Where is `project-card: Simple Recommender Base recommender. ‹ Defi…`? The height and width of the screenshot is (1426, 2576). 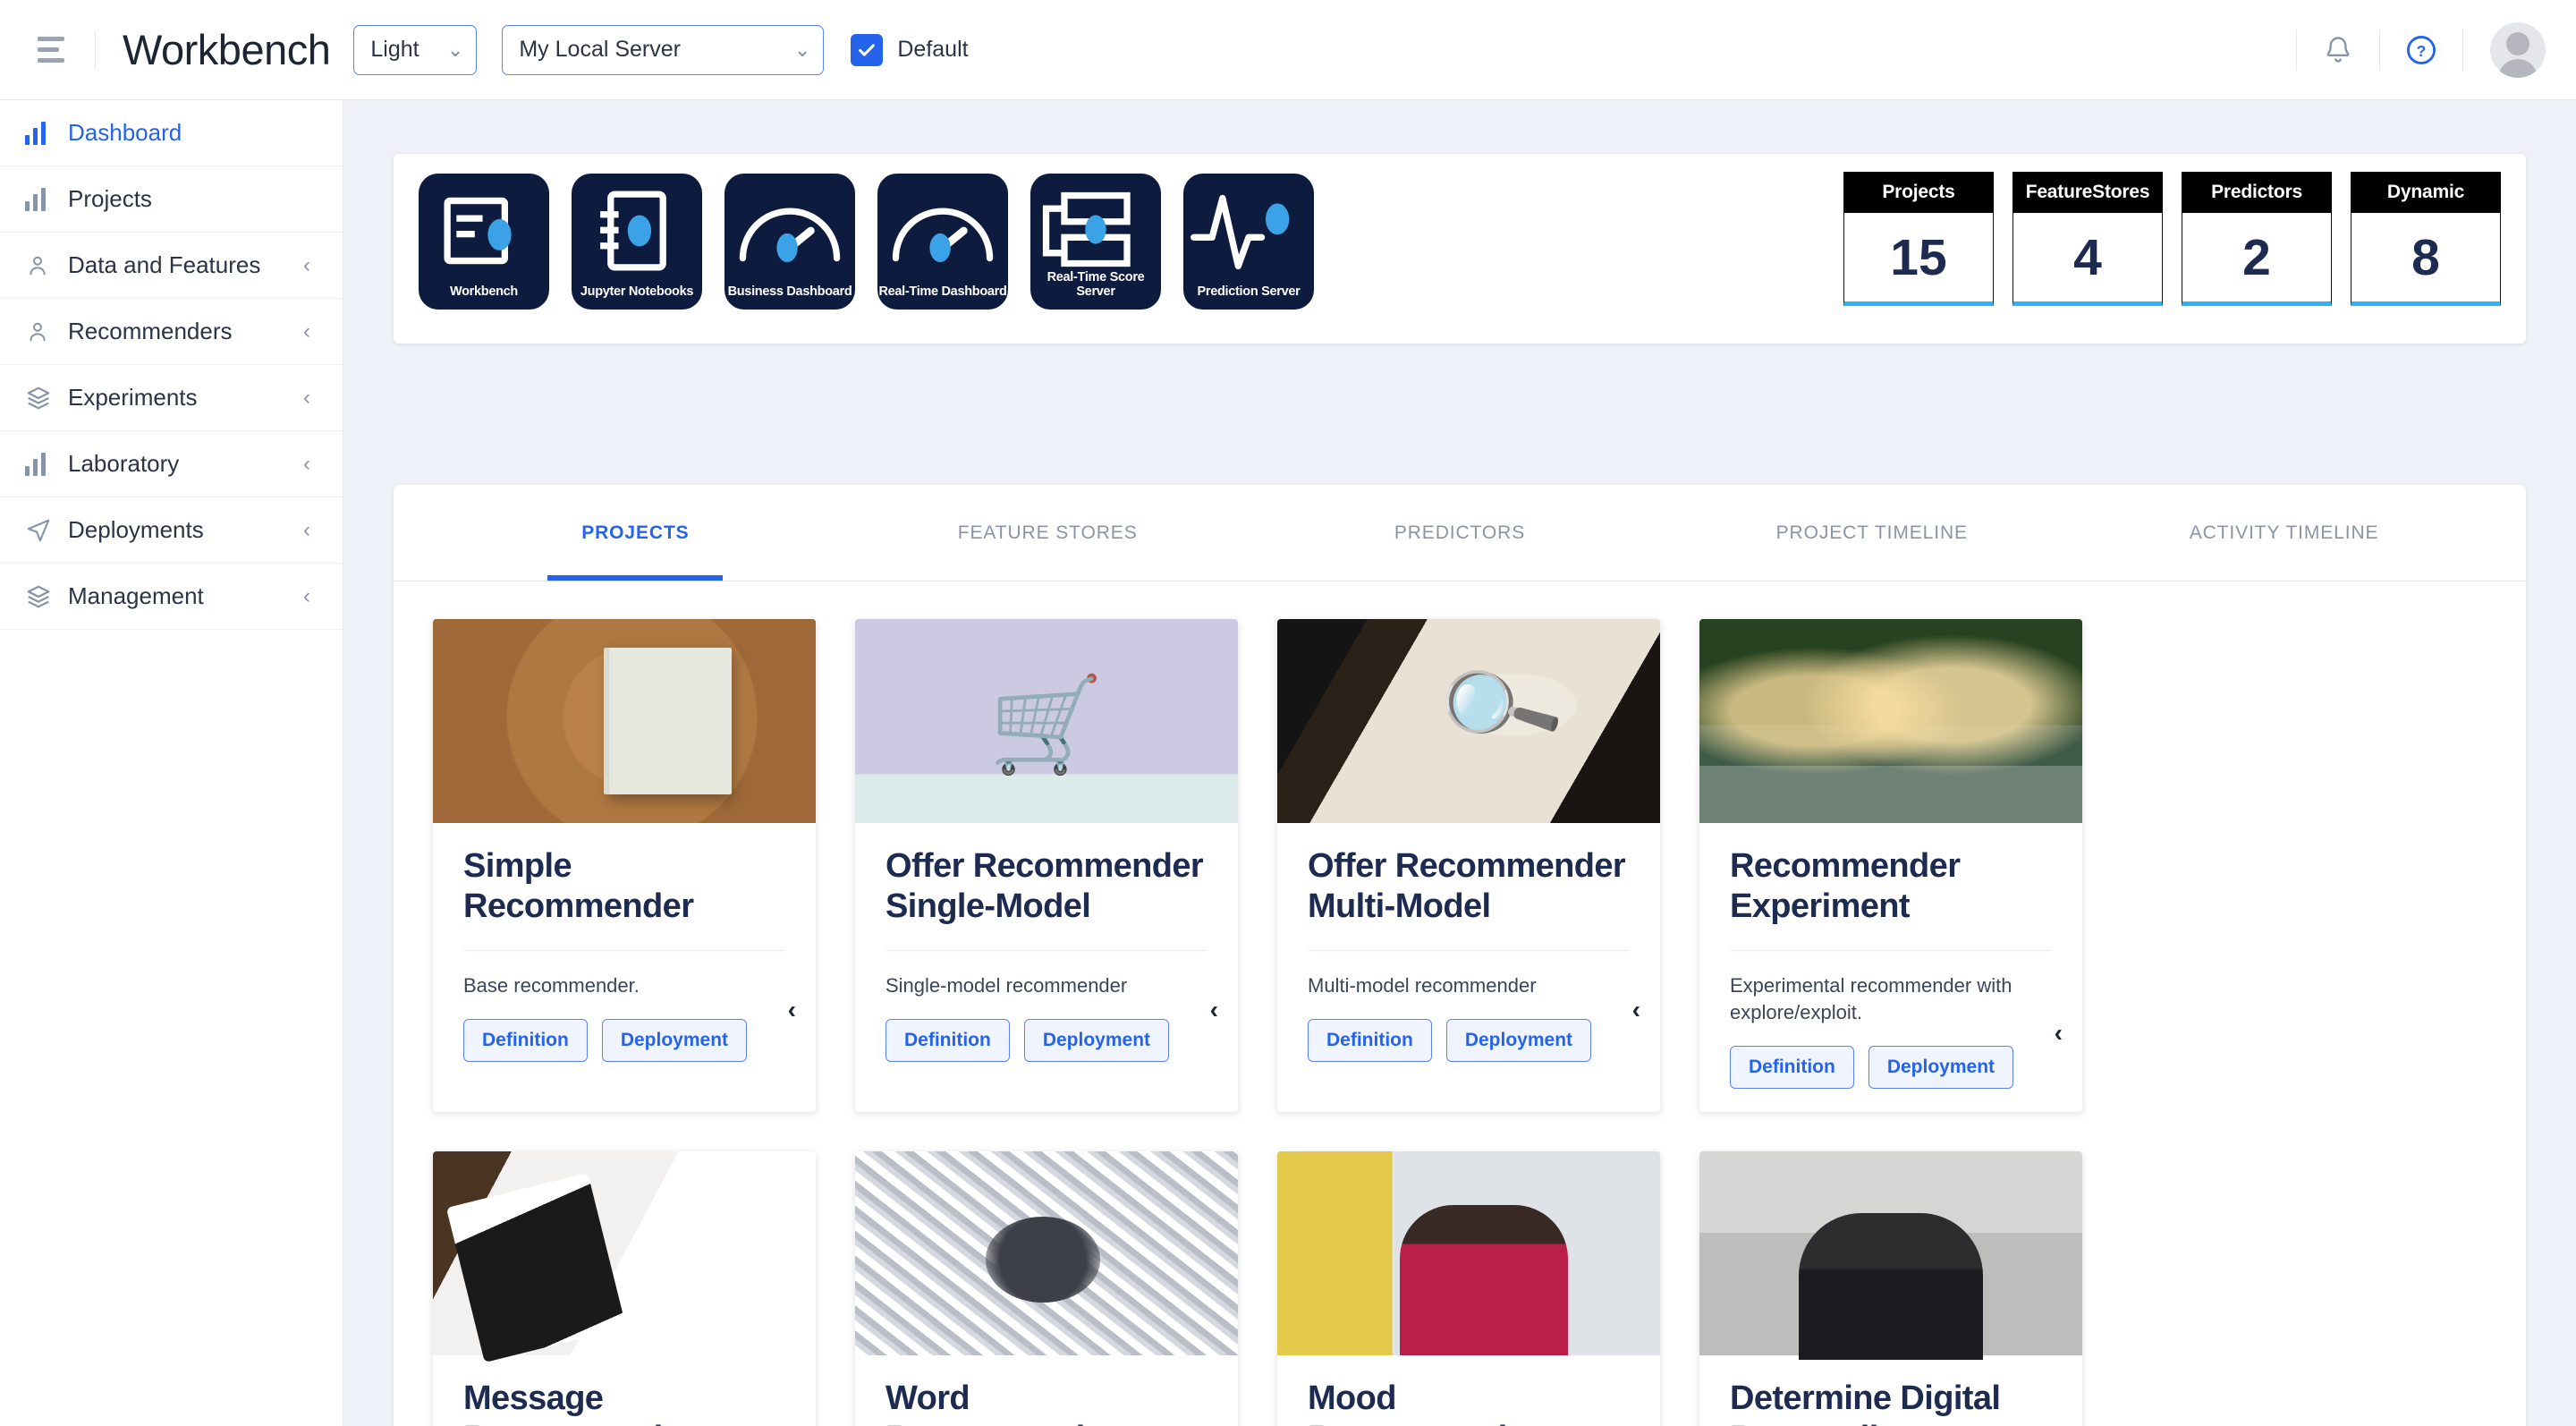 project-card: Simple Recommender Base recommender. ‹ Defi… is located at coordinates (624, 866).